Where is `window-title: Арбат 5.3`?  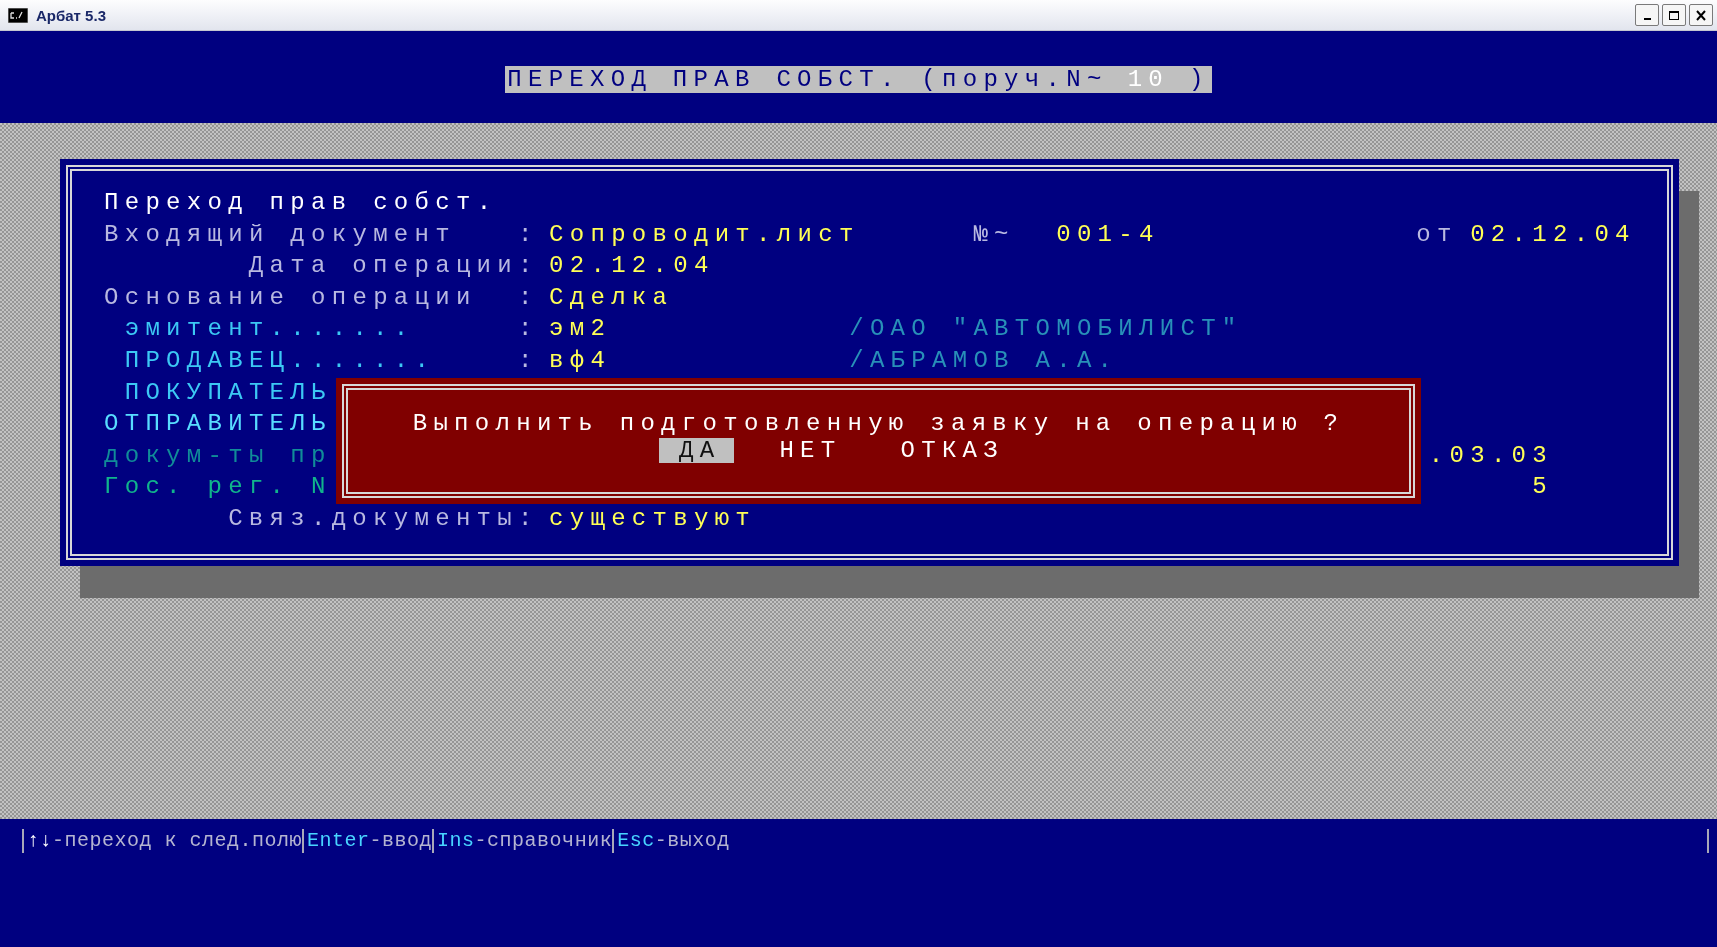
window-title: Арбат 5.3 is located at coordinates (71, 15).